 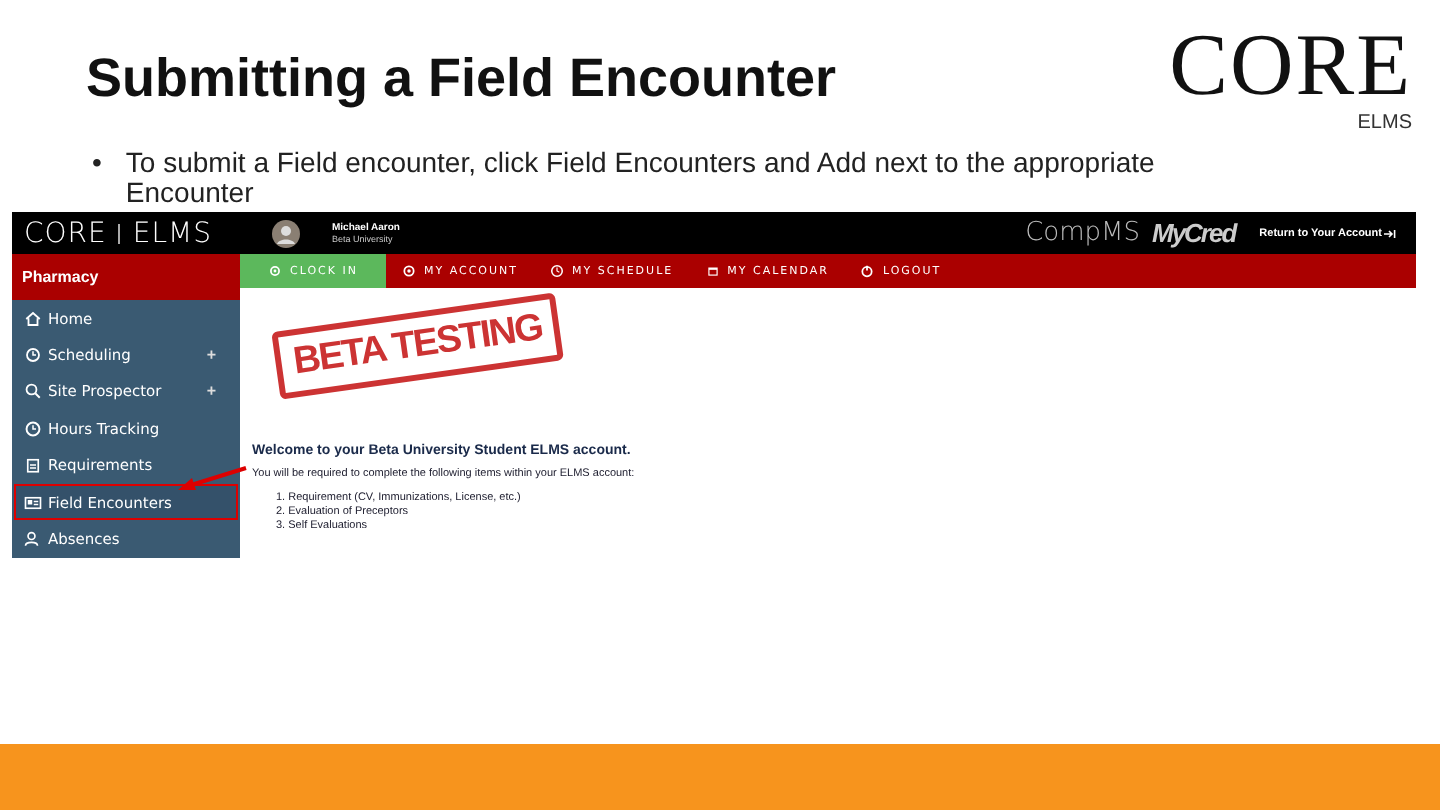 What do you see at coordinates (33, 502) in the screenshot?
I see `id-card-icon` at bounding box center [33, 502].